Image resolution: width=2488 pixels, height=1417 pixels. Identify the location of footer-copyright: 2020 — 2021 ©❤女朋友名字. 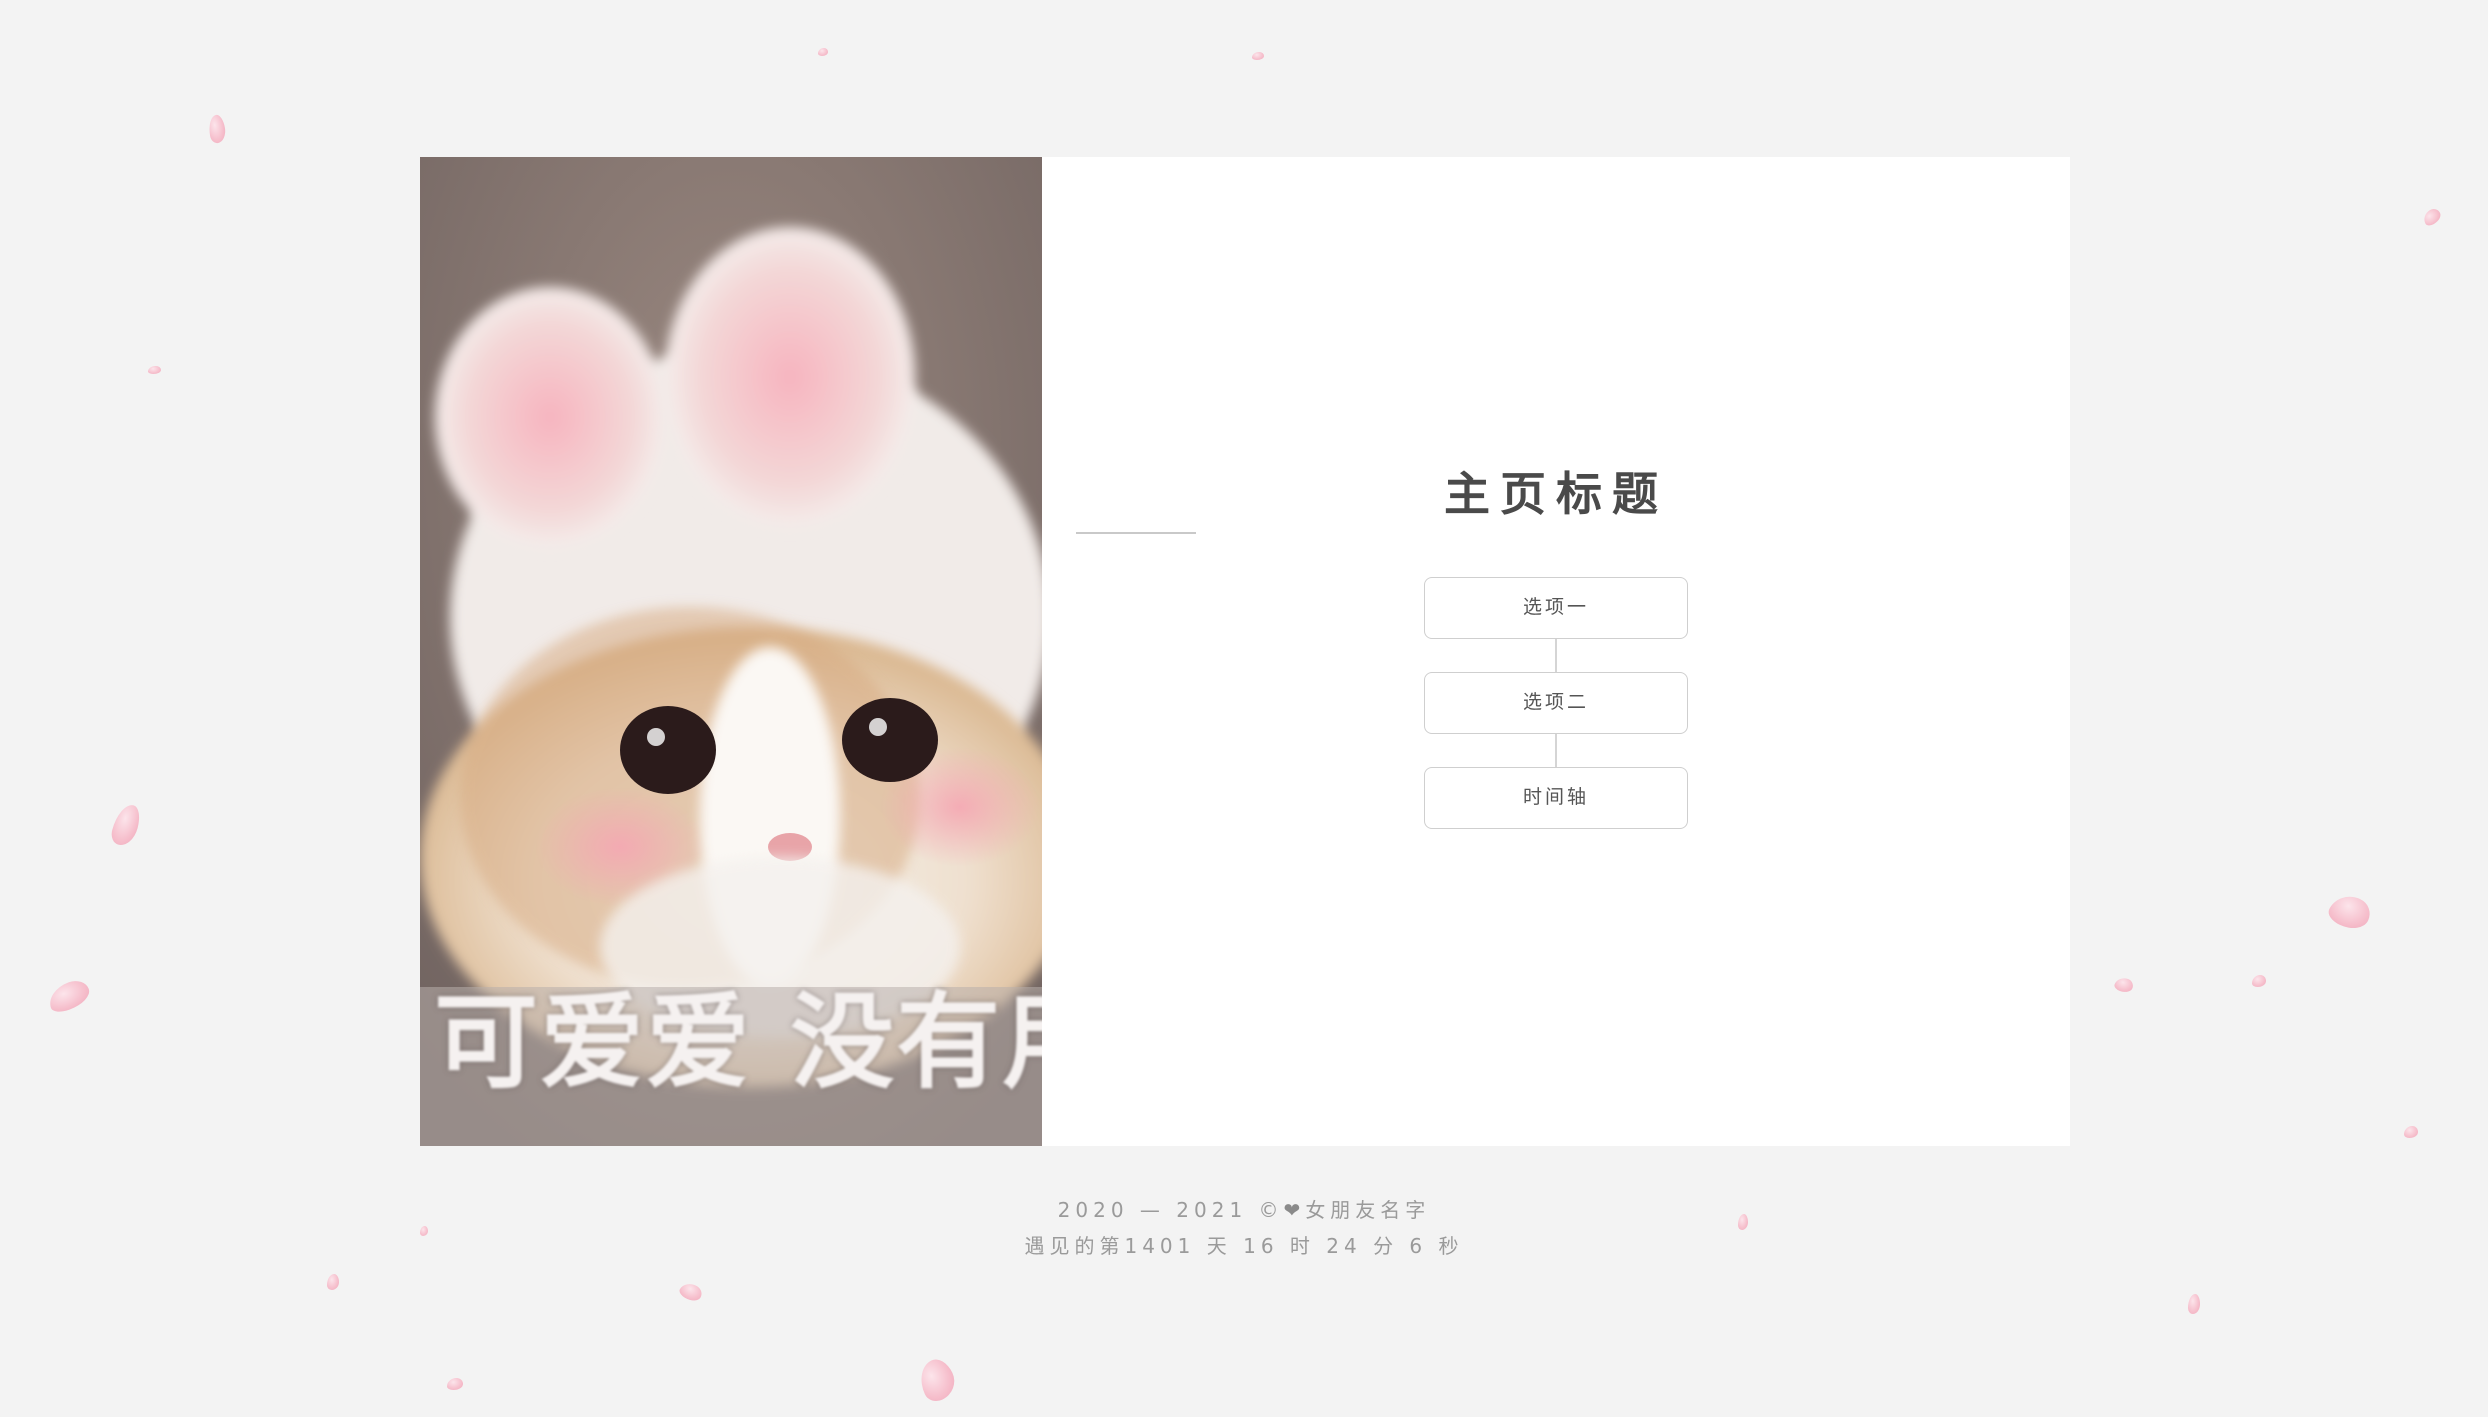
(1244, 1210).